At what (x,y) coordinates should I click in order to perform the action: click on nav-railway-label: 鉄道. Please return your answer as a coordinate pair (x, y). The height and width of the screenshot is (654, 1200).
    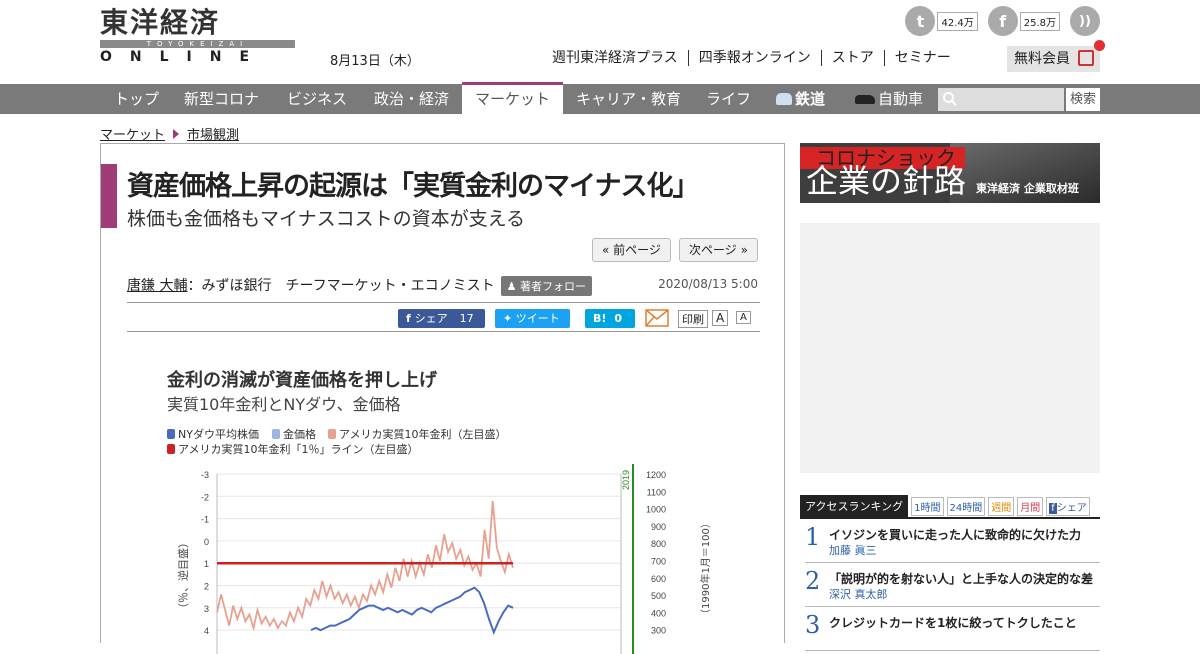
    Looking at the image, I should click on (810, 99).